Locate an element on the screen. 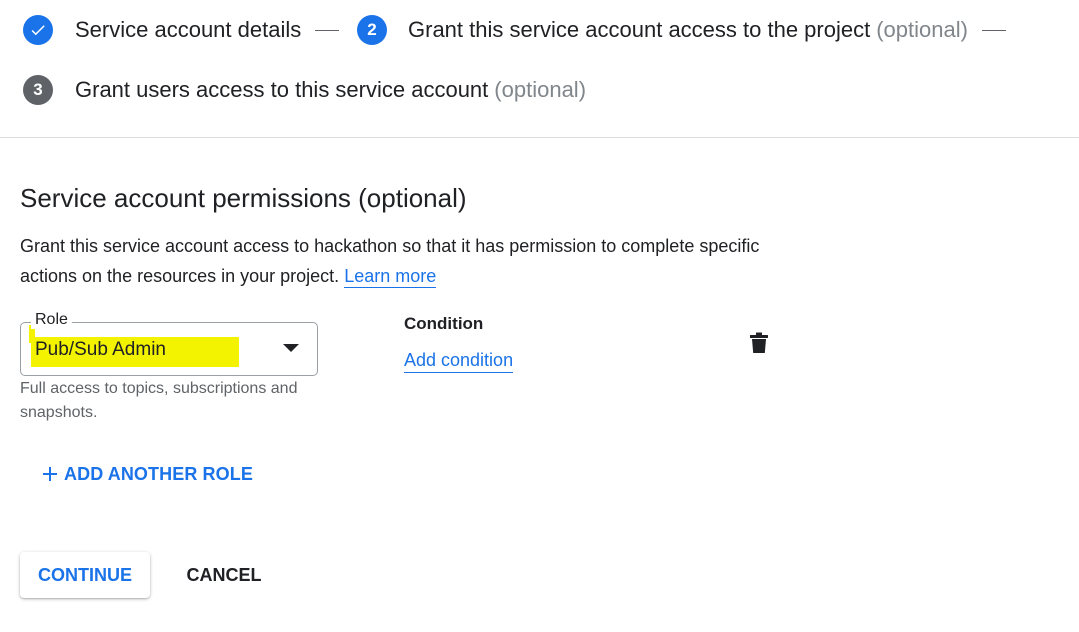 Image resolution: width=1079 pixels, height=632 pixels. dropdown-arrow-icon is located at coordinates (291, 348).